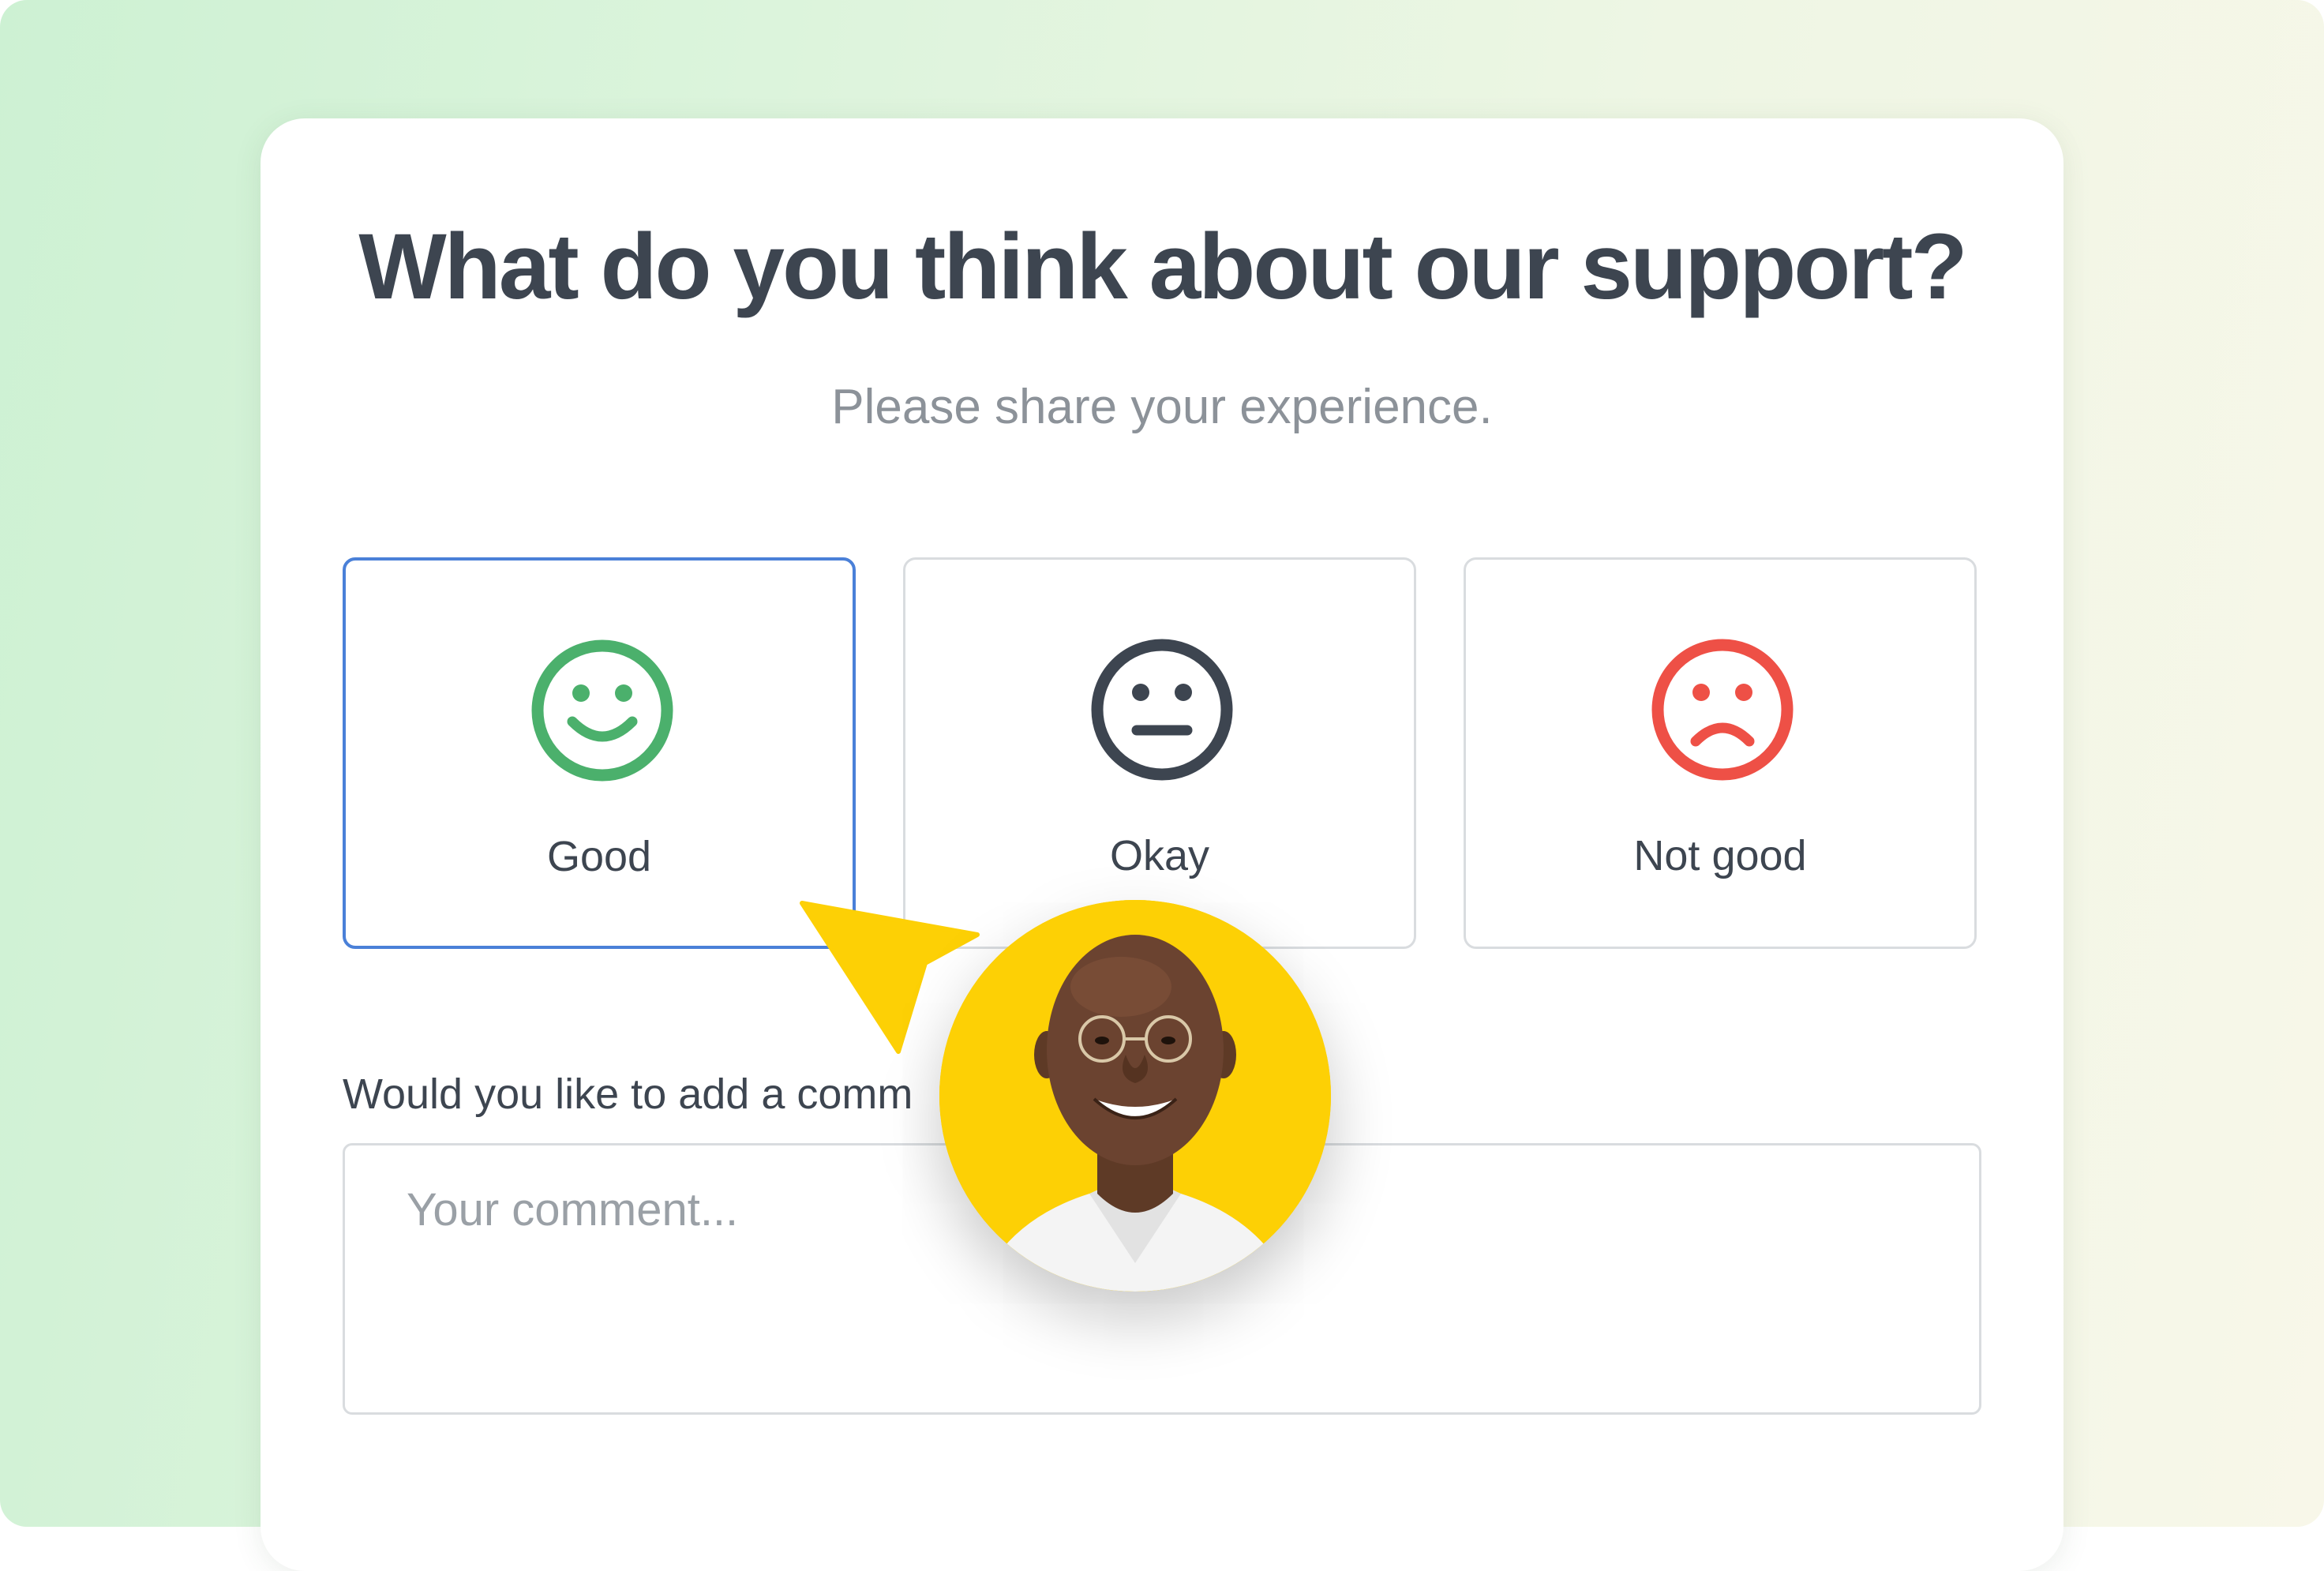 The height and width of the screenshot is (1571, 2324). What do you see at coordinates (1162, 267) in the screenshot?
I see `survey-title: What do you think about our support?` at bounding box center [1162, 267].